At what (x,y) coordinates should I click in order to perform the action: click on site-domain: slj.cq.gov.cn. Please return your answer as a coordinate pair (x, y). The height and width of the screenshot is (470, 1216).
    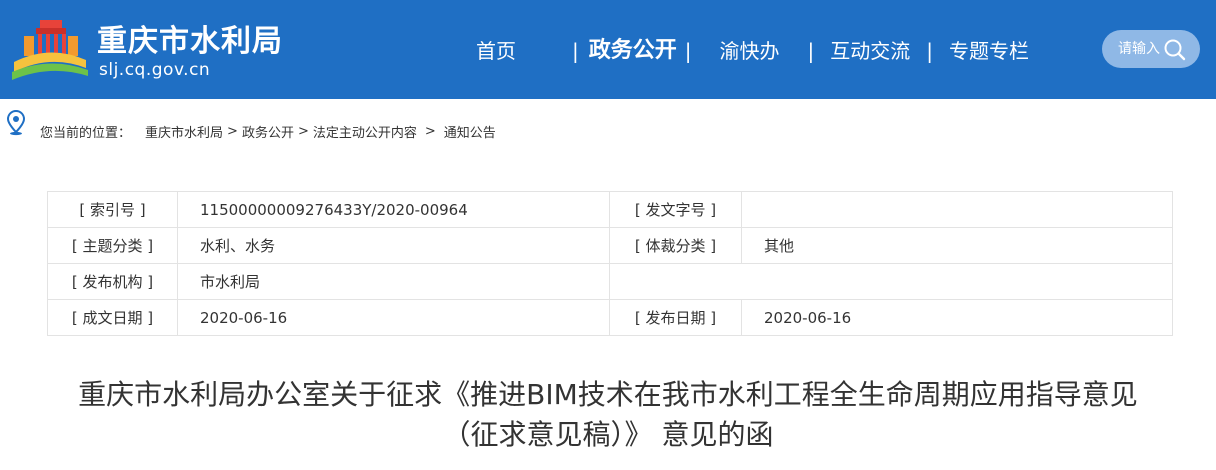
    Looking at the image, I should click on (155, 70).